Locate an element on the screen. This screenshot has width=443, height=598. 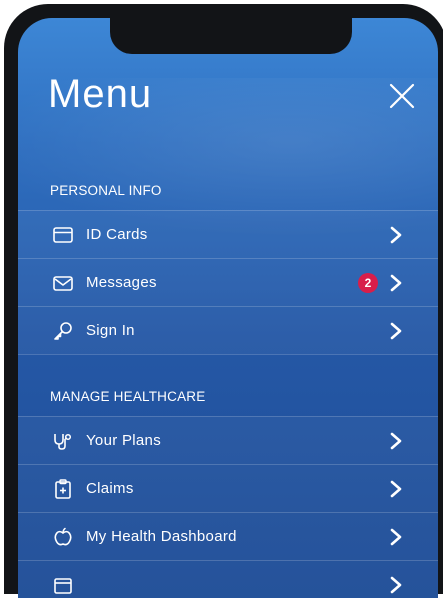
close-button is located at coordinates (402, 96).